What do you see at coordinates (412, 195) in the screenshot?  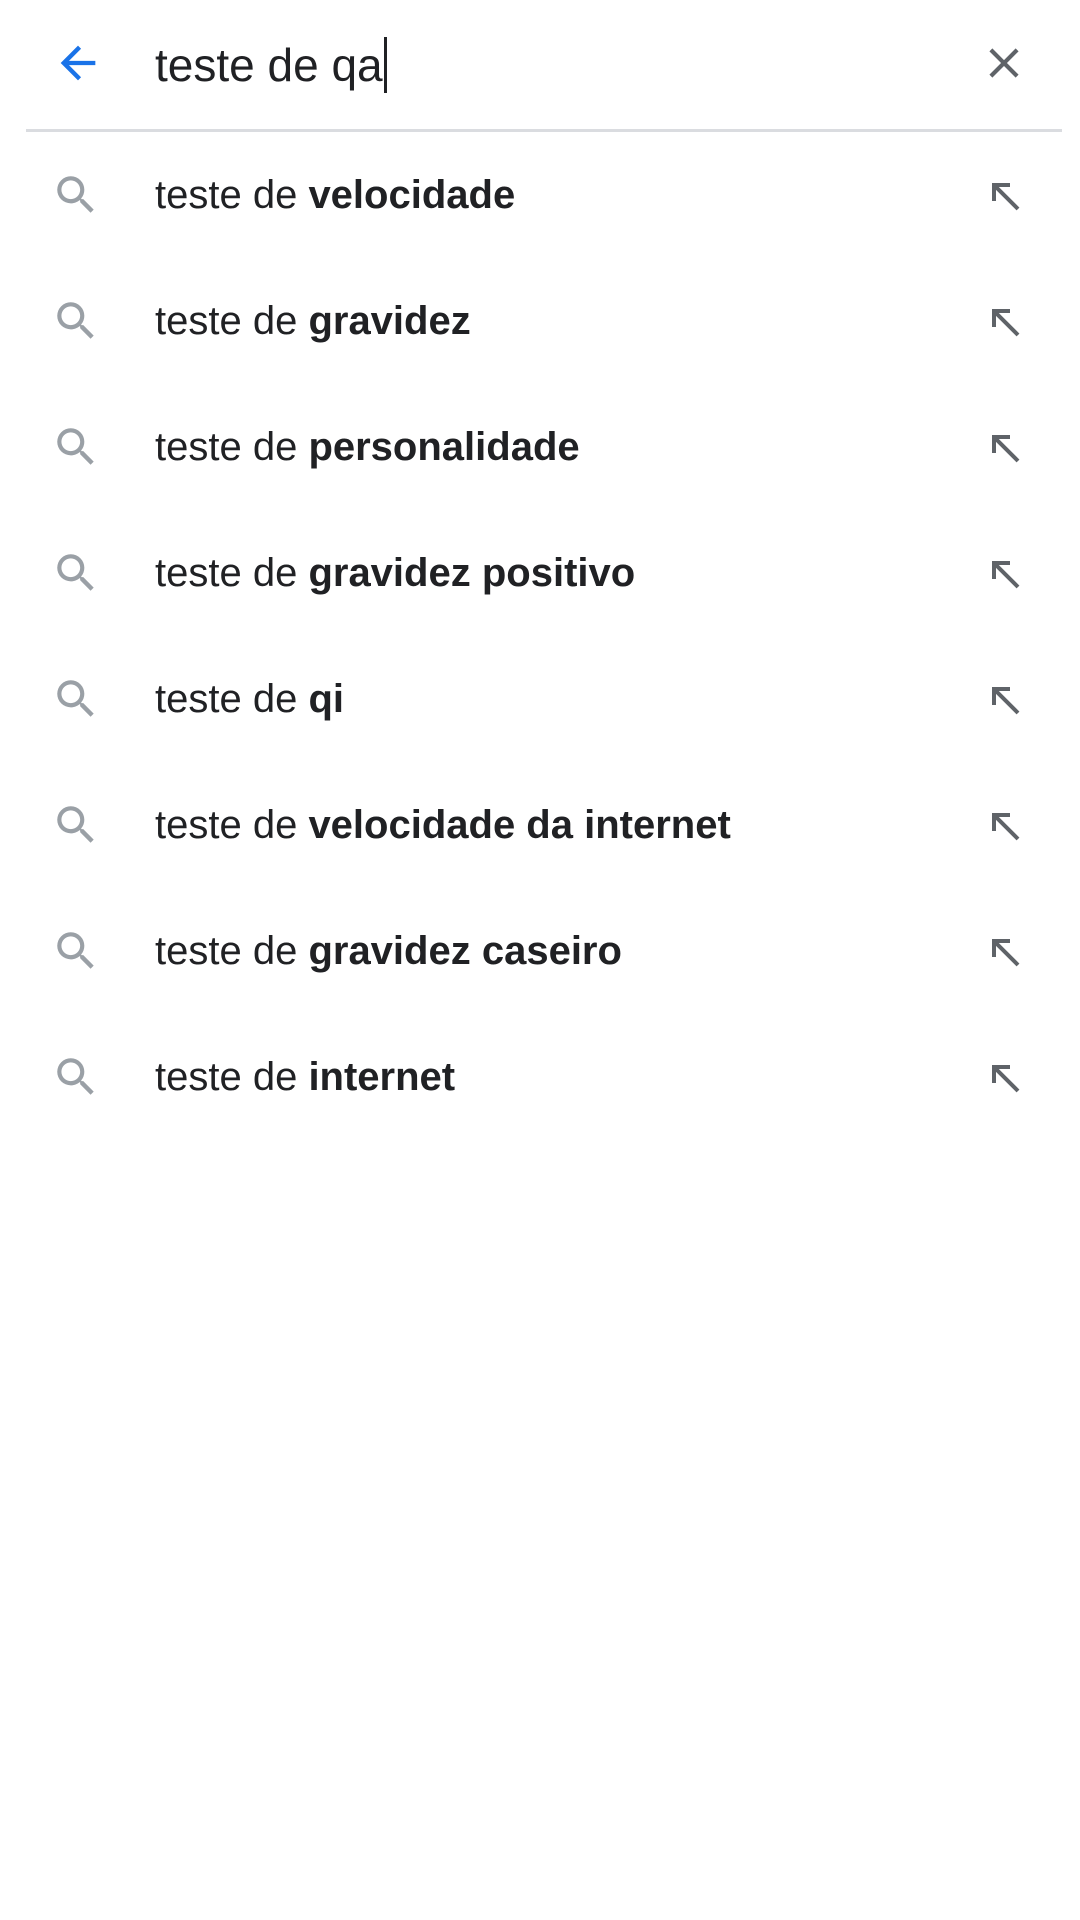 I see `suggestion-completion: velocidade` at bounding box center [412, 195].